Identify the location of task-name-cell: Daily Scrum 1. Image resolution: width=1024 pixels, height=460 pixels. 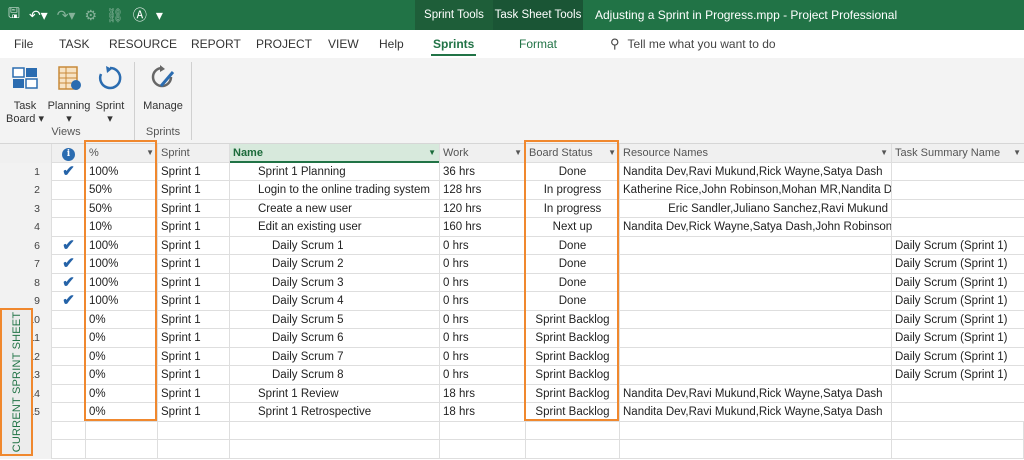
(335, 245).